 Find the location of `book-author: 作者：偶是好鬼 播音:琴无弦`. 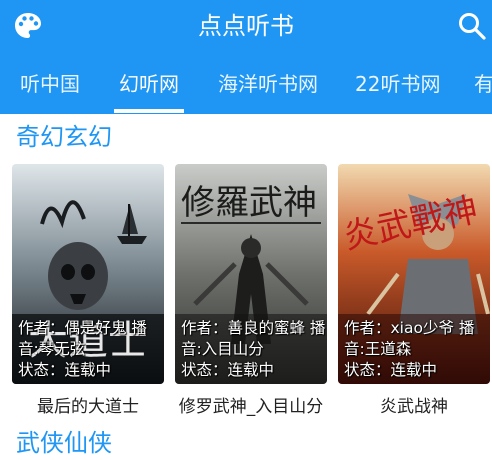

book-author: 作者：偶是好鬼 播音:琴无弦 is located at coordinates (82, 338).